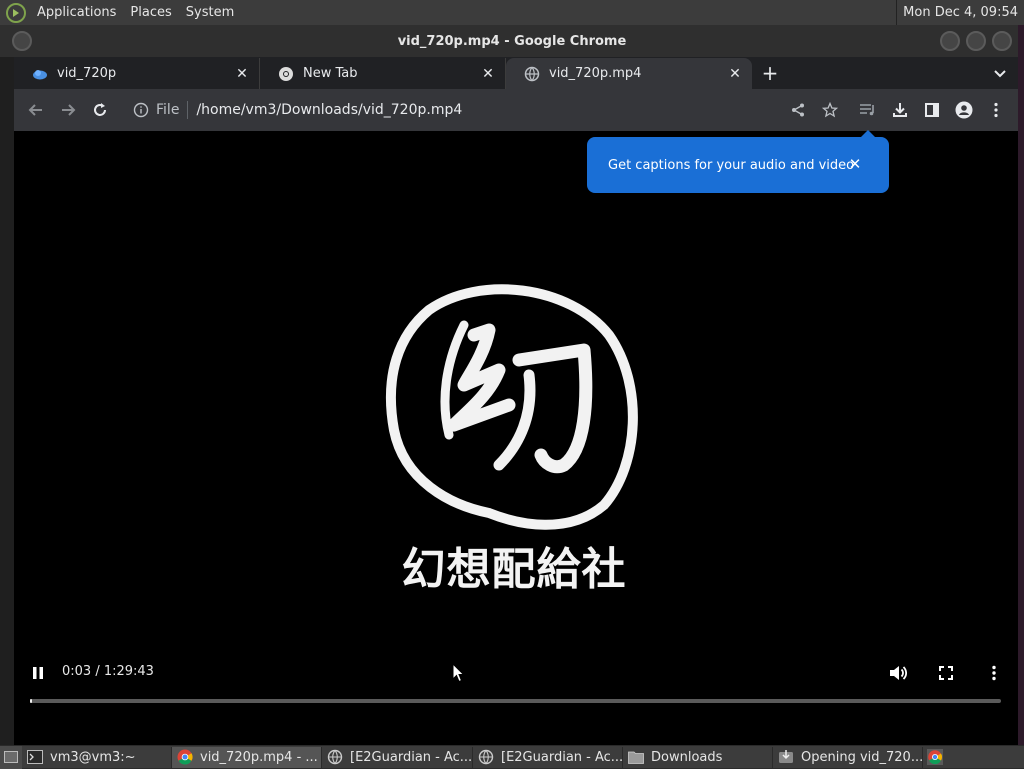 Image resolution: width=1024 pixels, height=769 pixels. Describe the element at coordinates (636, 757) in the screenshot. I see `folder-icon` at that location.